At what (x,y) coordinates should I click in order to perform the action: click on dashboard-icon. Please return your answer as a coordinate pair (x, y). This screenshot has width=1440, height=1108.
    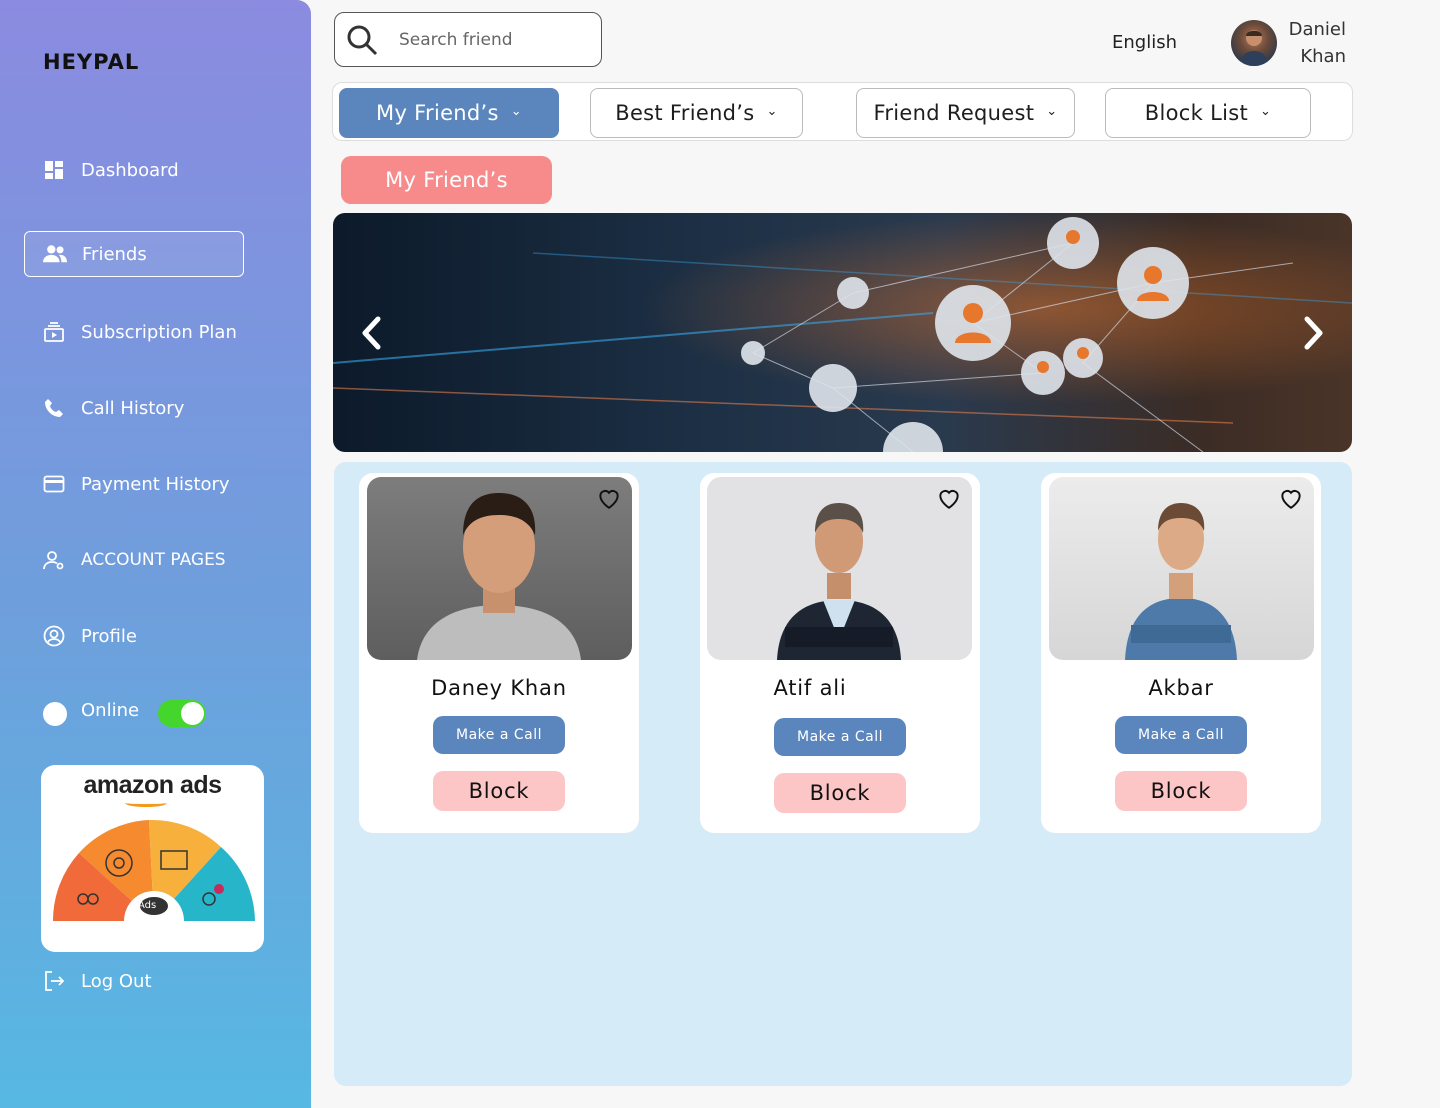
    Looking at the image, I should click on (54, 170).